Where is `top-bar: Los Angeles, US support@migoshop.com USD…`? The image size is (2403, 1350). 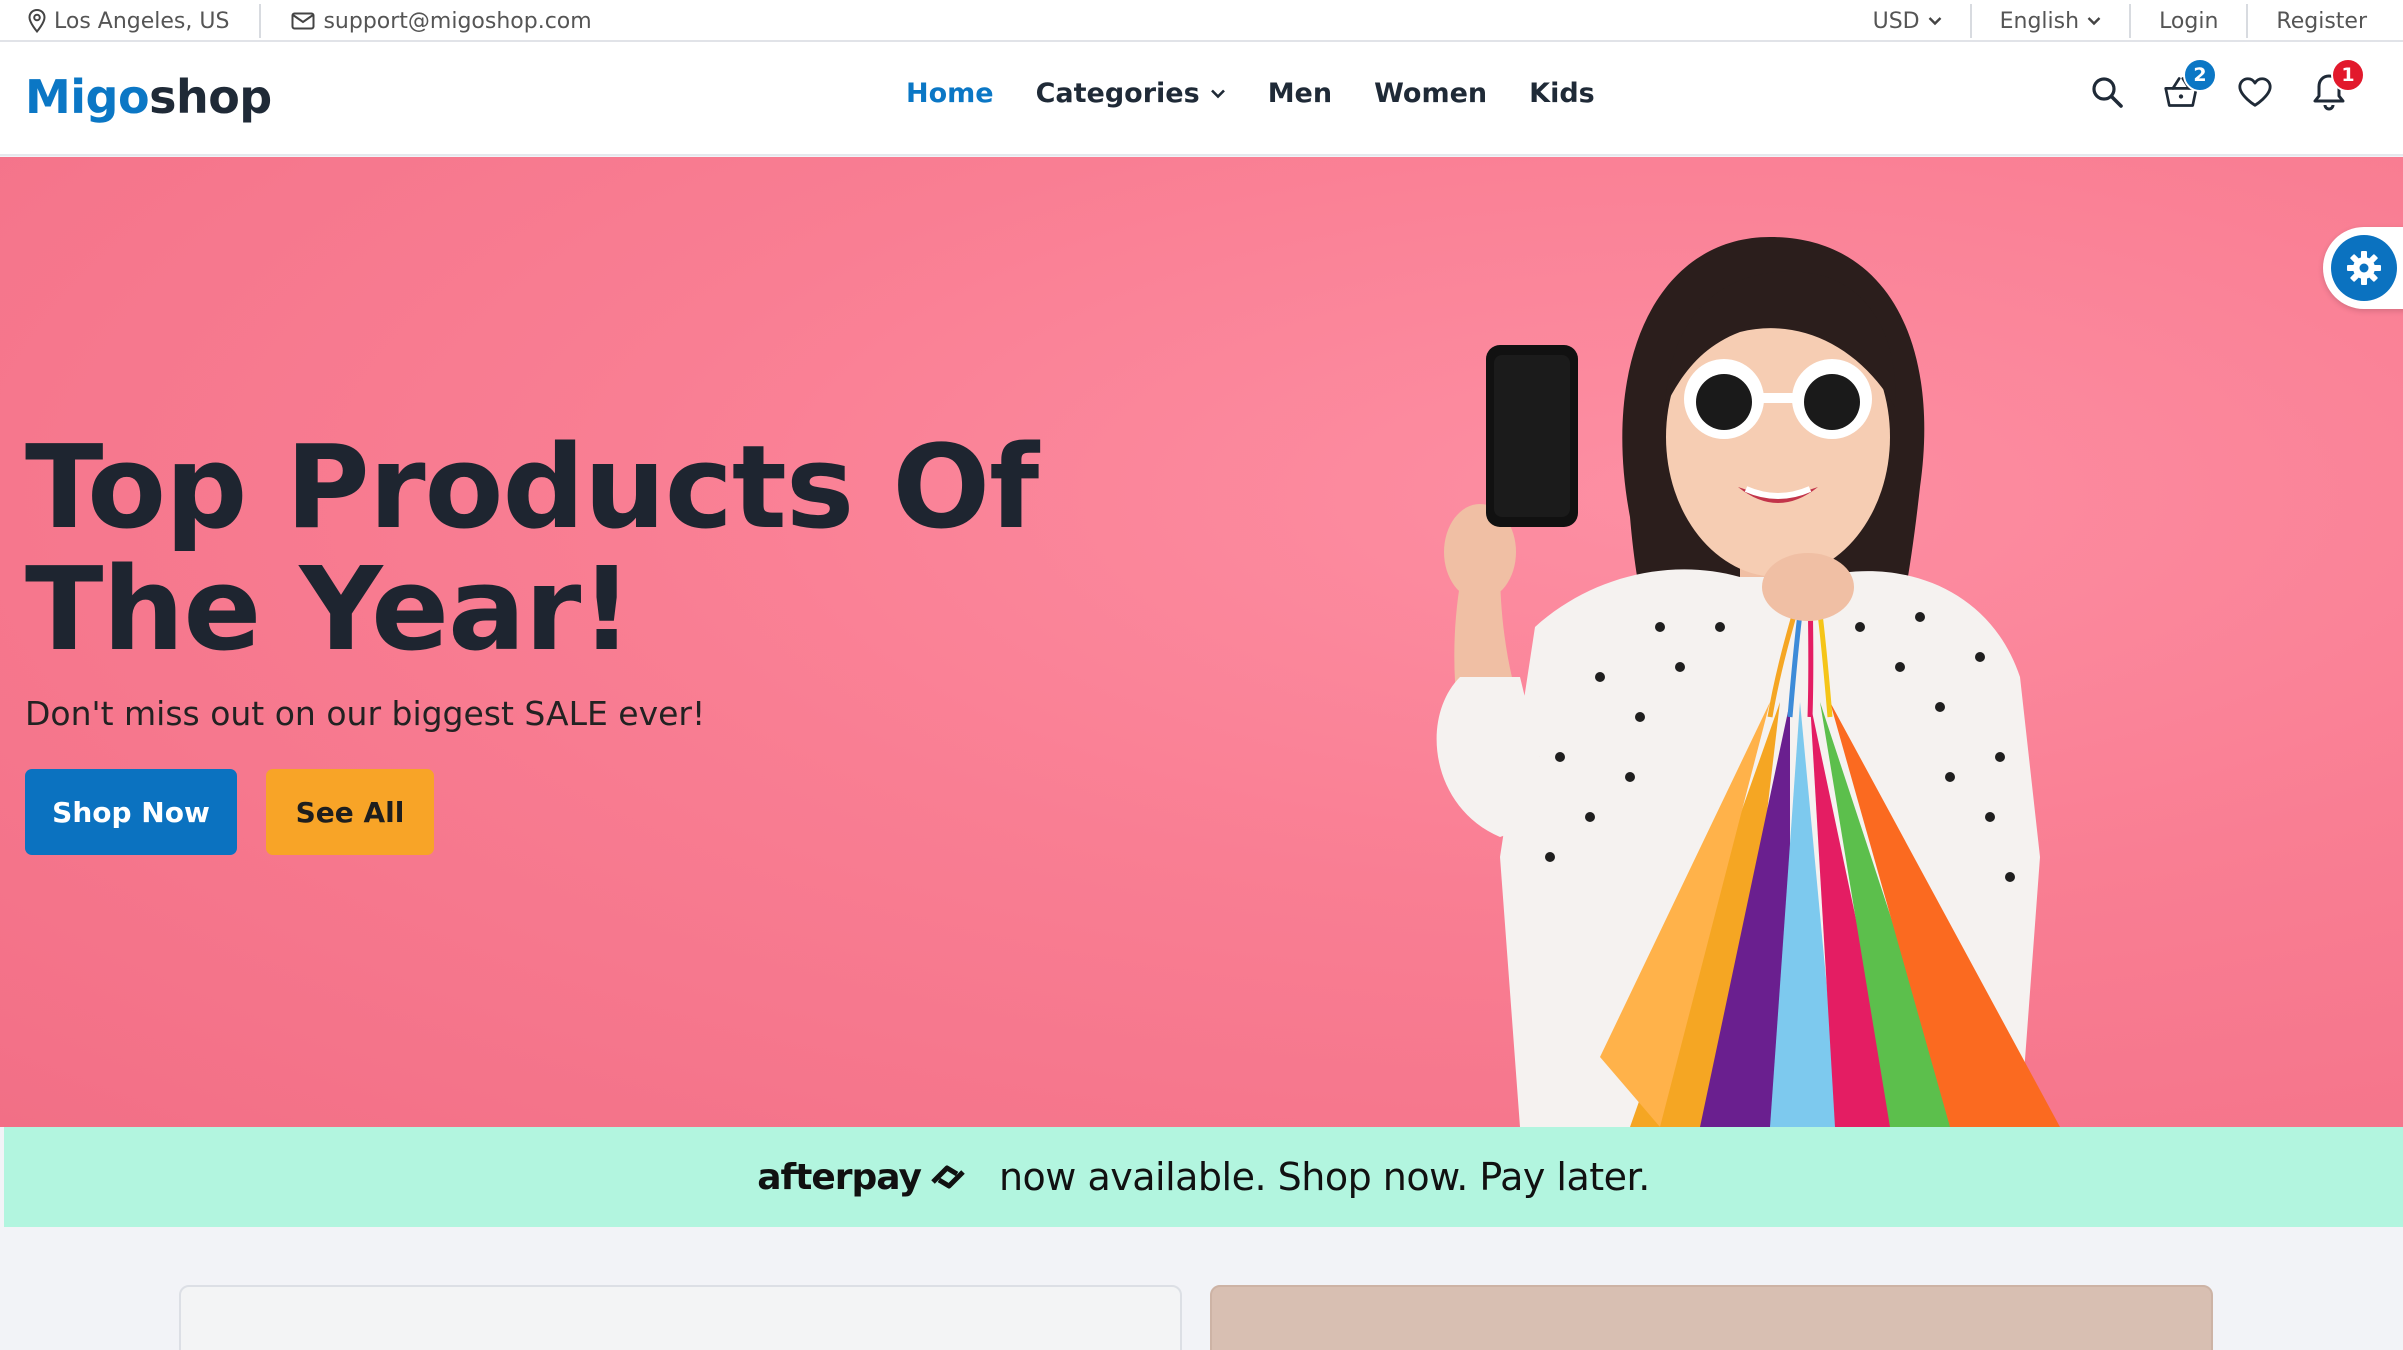
top-bar: Los Angeles, US support@migoshop.com USD… is located at coordinates (1201, 21).